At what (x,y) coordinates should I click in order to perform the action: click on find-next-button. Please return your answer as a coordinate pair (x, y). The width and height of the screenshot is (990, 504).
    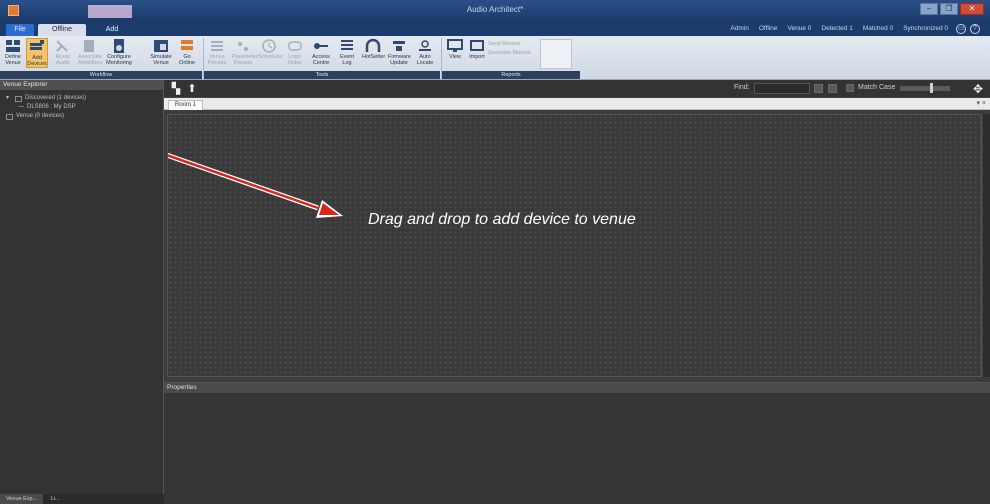
    Looking at the image, I should click on (832, 88).